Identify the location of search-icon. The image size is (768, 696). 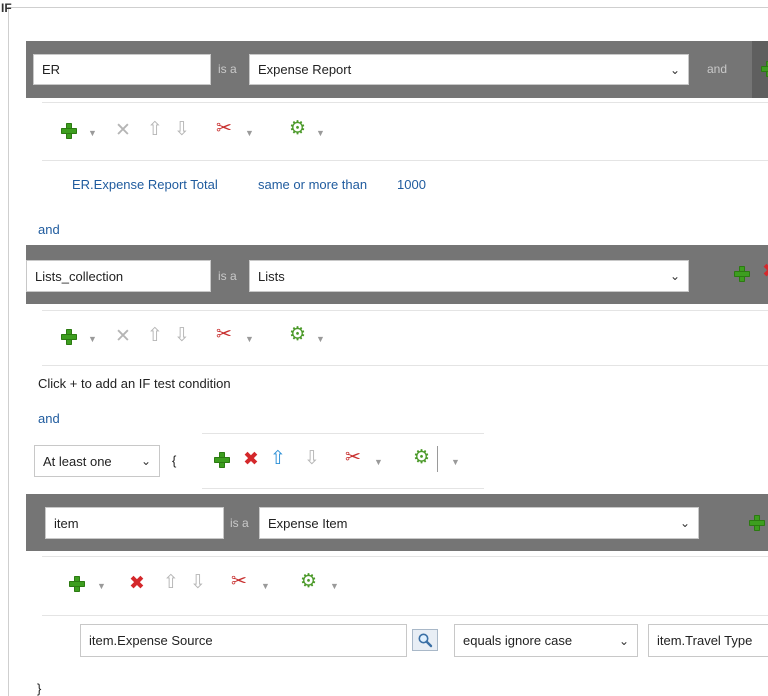
(425, 640).